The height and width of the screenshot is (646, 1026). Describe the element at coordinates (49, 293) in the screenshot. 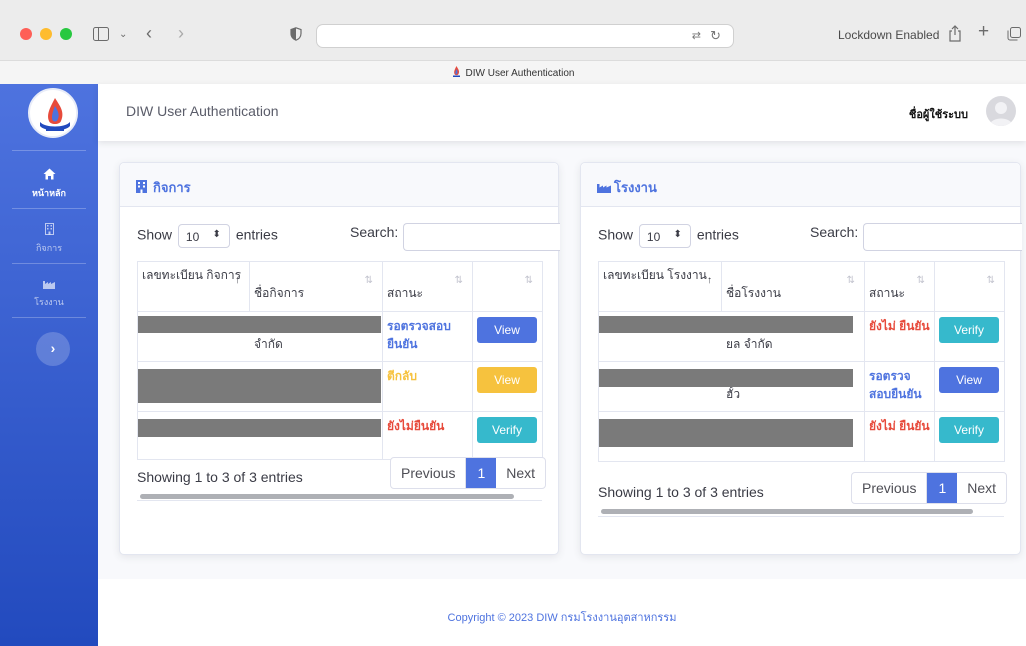

I see `sidebar-item-factory: โรงงาน` at that location.